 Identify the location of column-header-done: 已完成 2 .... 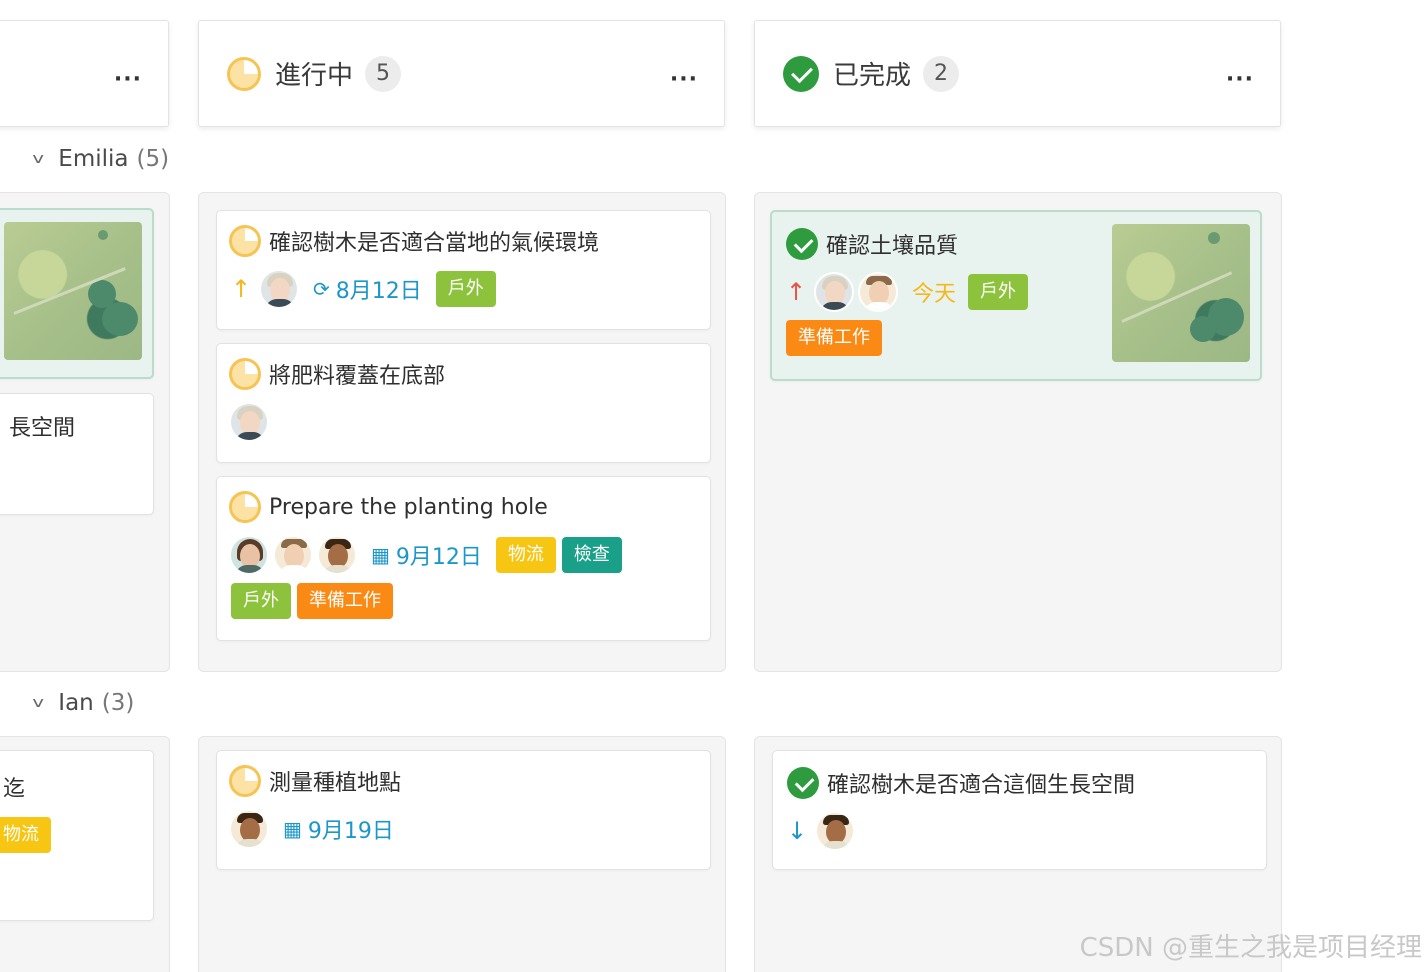
(1017, 73).